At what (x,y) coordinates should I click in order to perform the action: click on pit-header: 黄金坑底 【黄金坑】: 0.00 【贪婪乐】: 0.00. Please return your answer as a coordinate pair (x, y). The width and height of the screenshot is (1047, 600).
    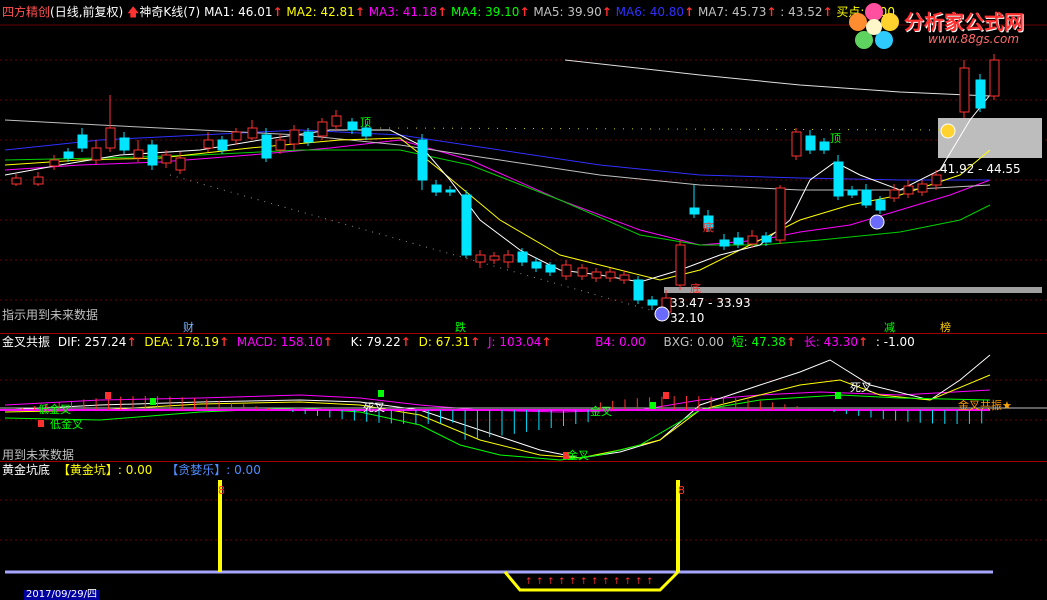
    Looking at the image, I should click on (131, 470).